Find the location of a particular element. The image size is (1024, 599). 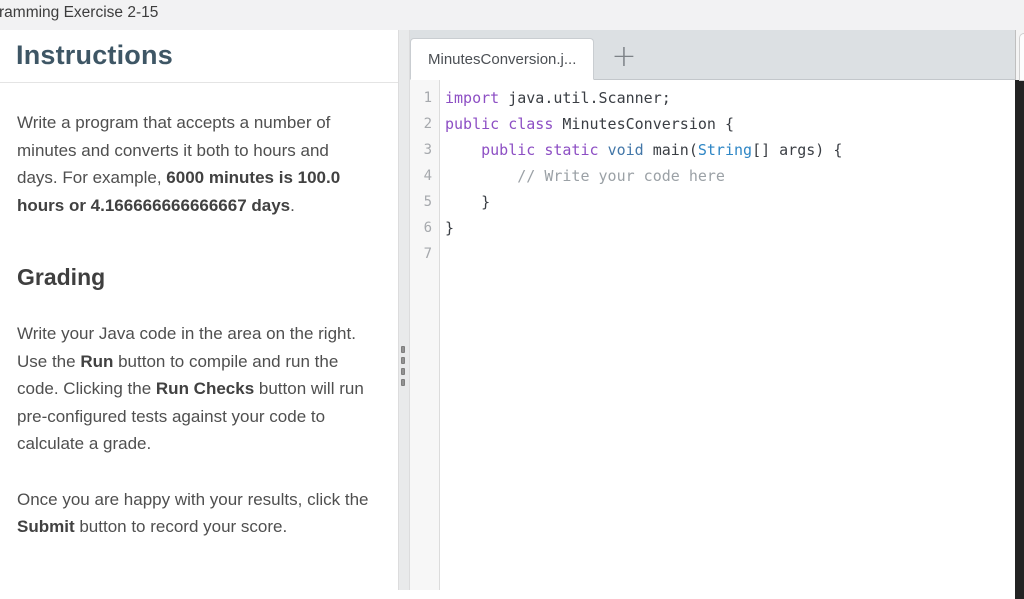

panel-resize-divider is located at coordinates (404, 314).